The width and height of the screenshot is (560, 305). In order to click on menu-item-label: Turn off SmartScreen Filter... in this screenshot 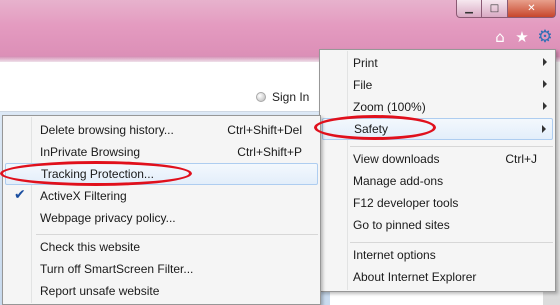, I will do `click(117, 269)`.